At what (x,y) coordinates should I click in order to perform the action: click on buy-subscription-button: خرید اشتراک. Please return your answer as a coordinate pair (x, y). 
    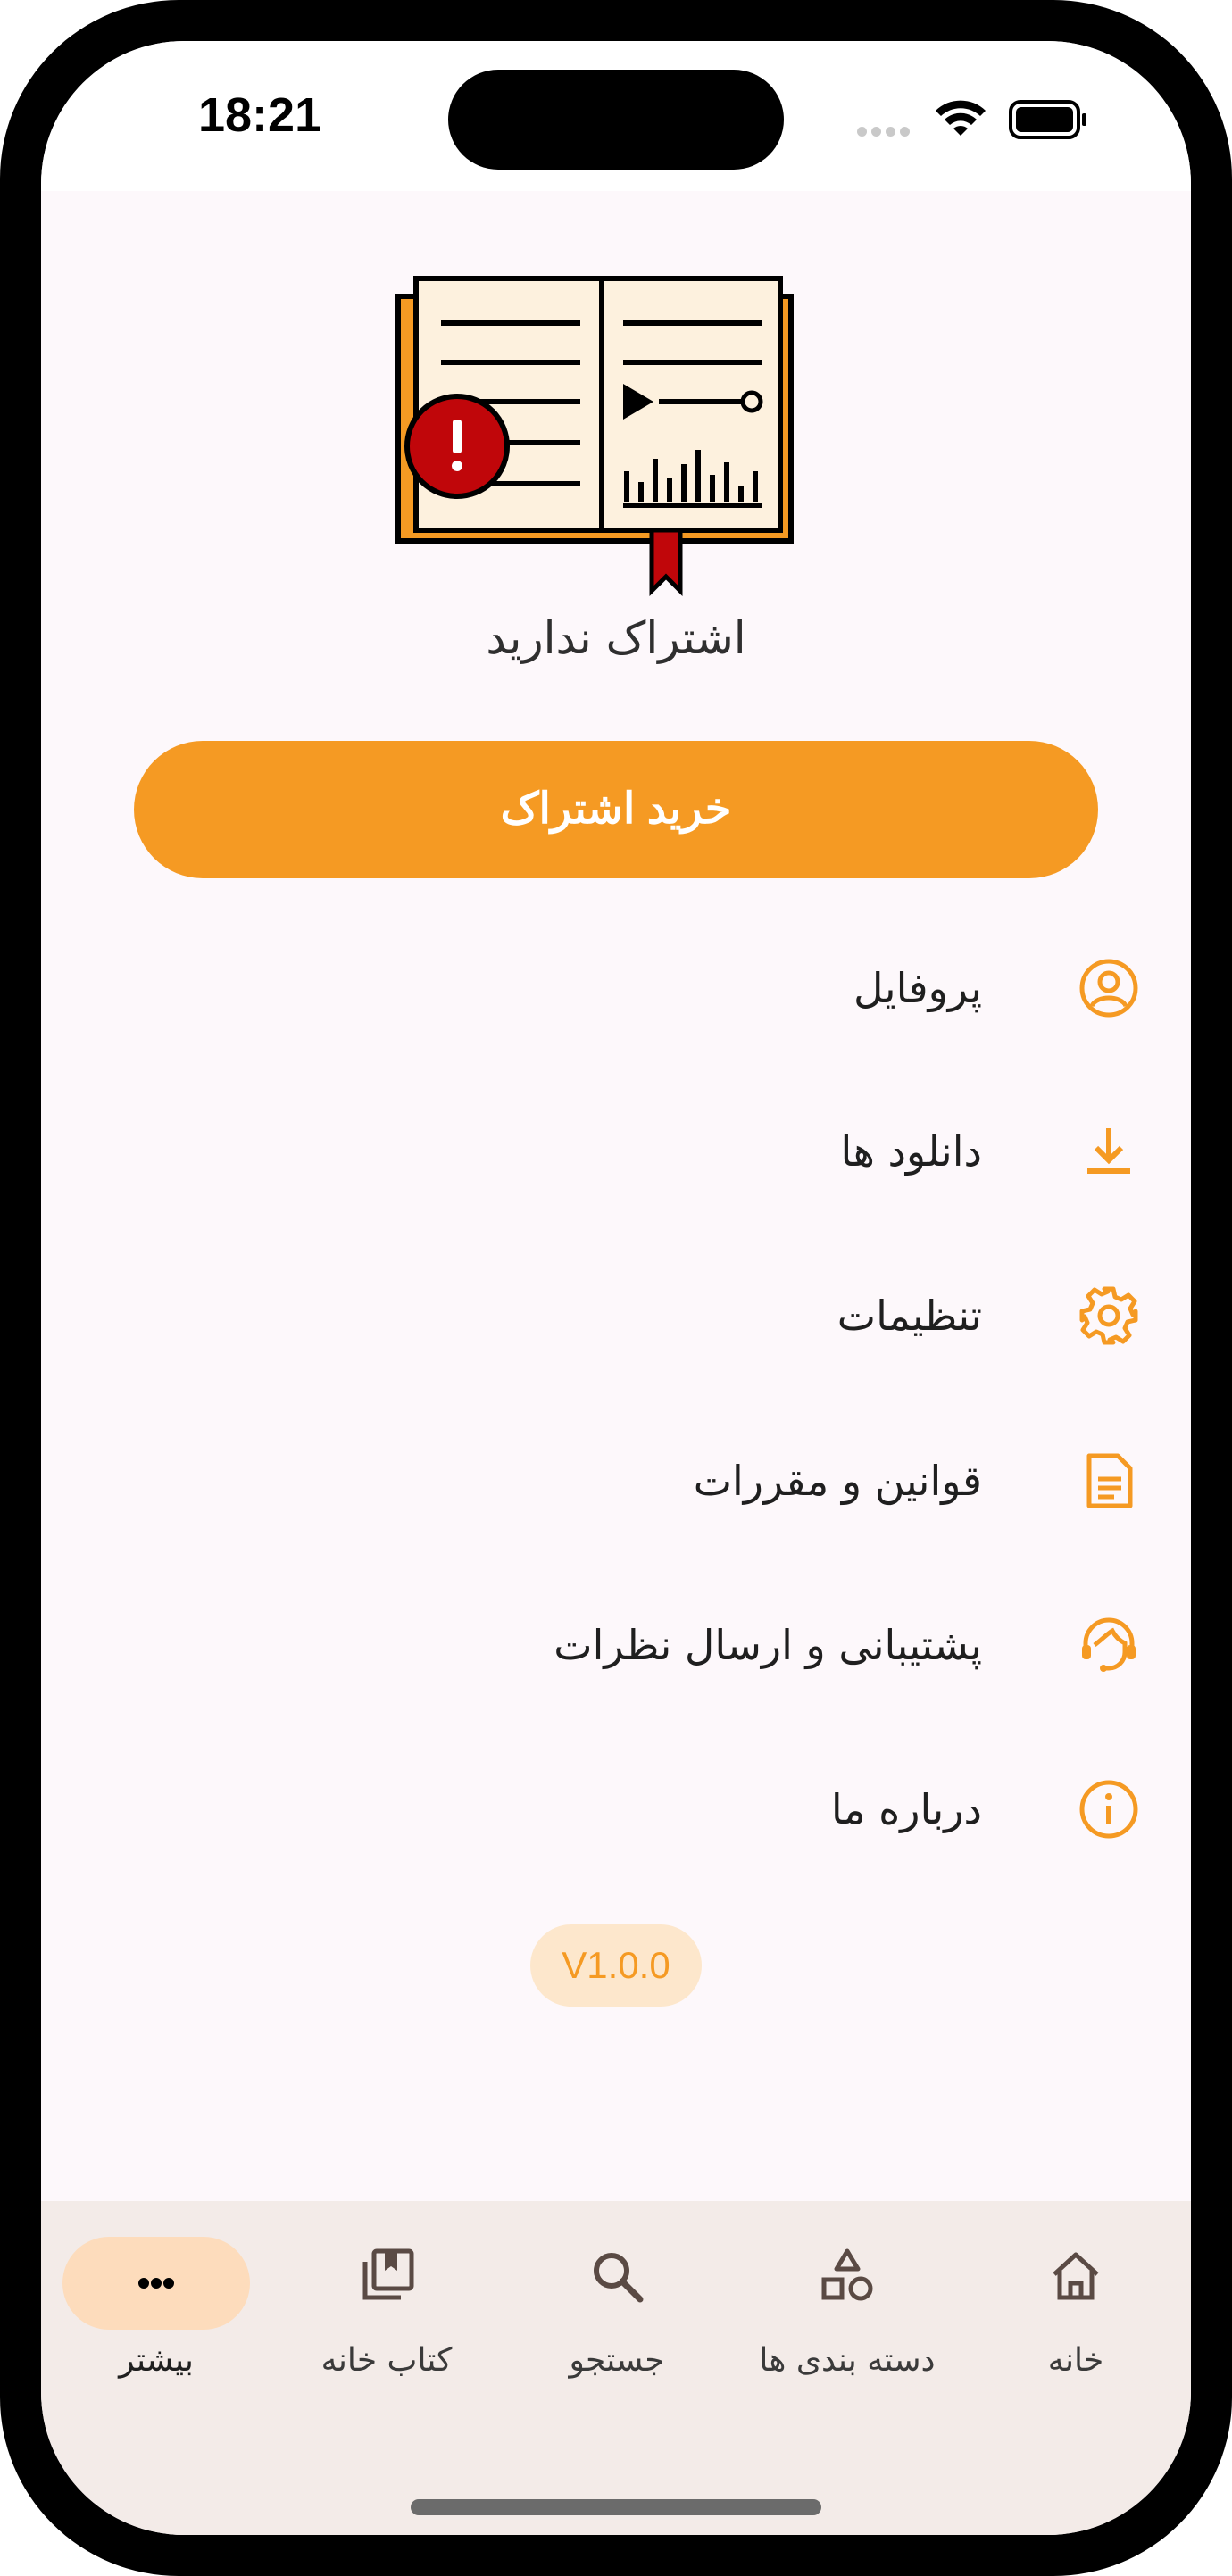
    Looking at the image, I should click on (616, 810).